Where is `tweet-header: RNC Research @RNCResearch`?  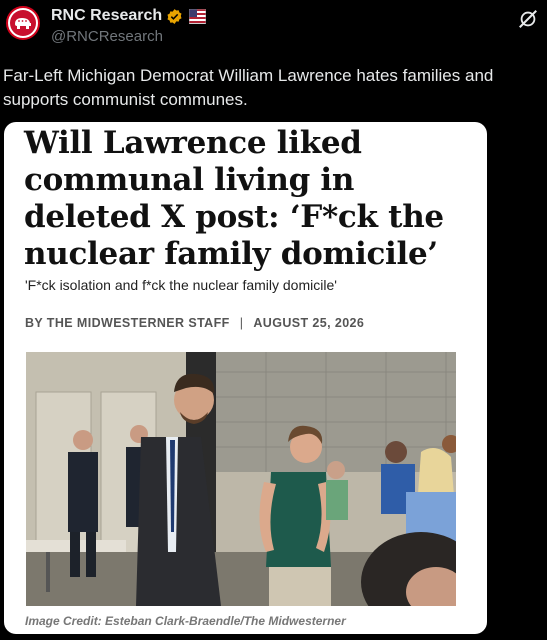
tweet-header: RNC Research @RNCResearch is located at coordinates (273, 30).